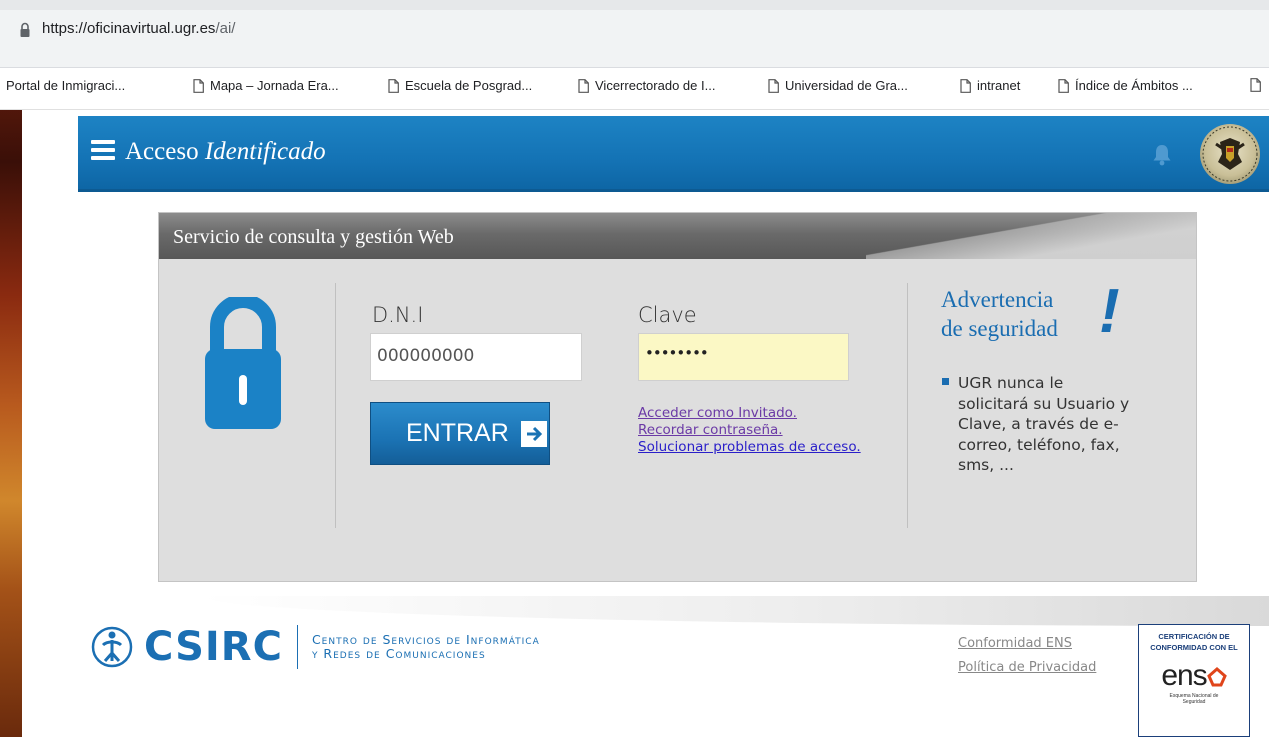 This screenshot has height=737, width=1269. Describe the element at coordinates (297, 647) in the screenshot. I see `logo-separator` at that location.